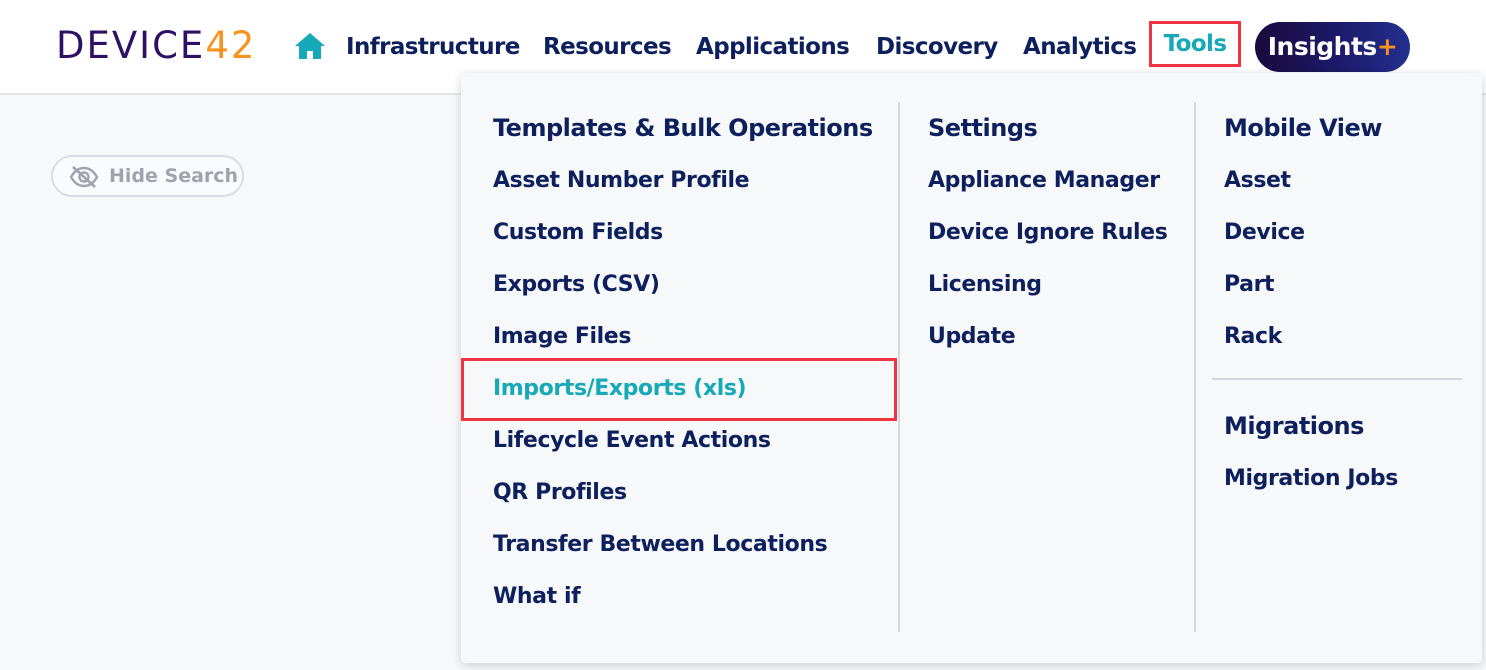  What do you see at coordinates (433, 47) in the screenshot?
I see `nav-infrastructure: Infrastructure` at bounding box center [433, 47].